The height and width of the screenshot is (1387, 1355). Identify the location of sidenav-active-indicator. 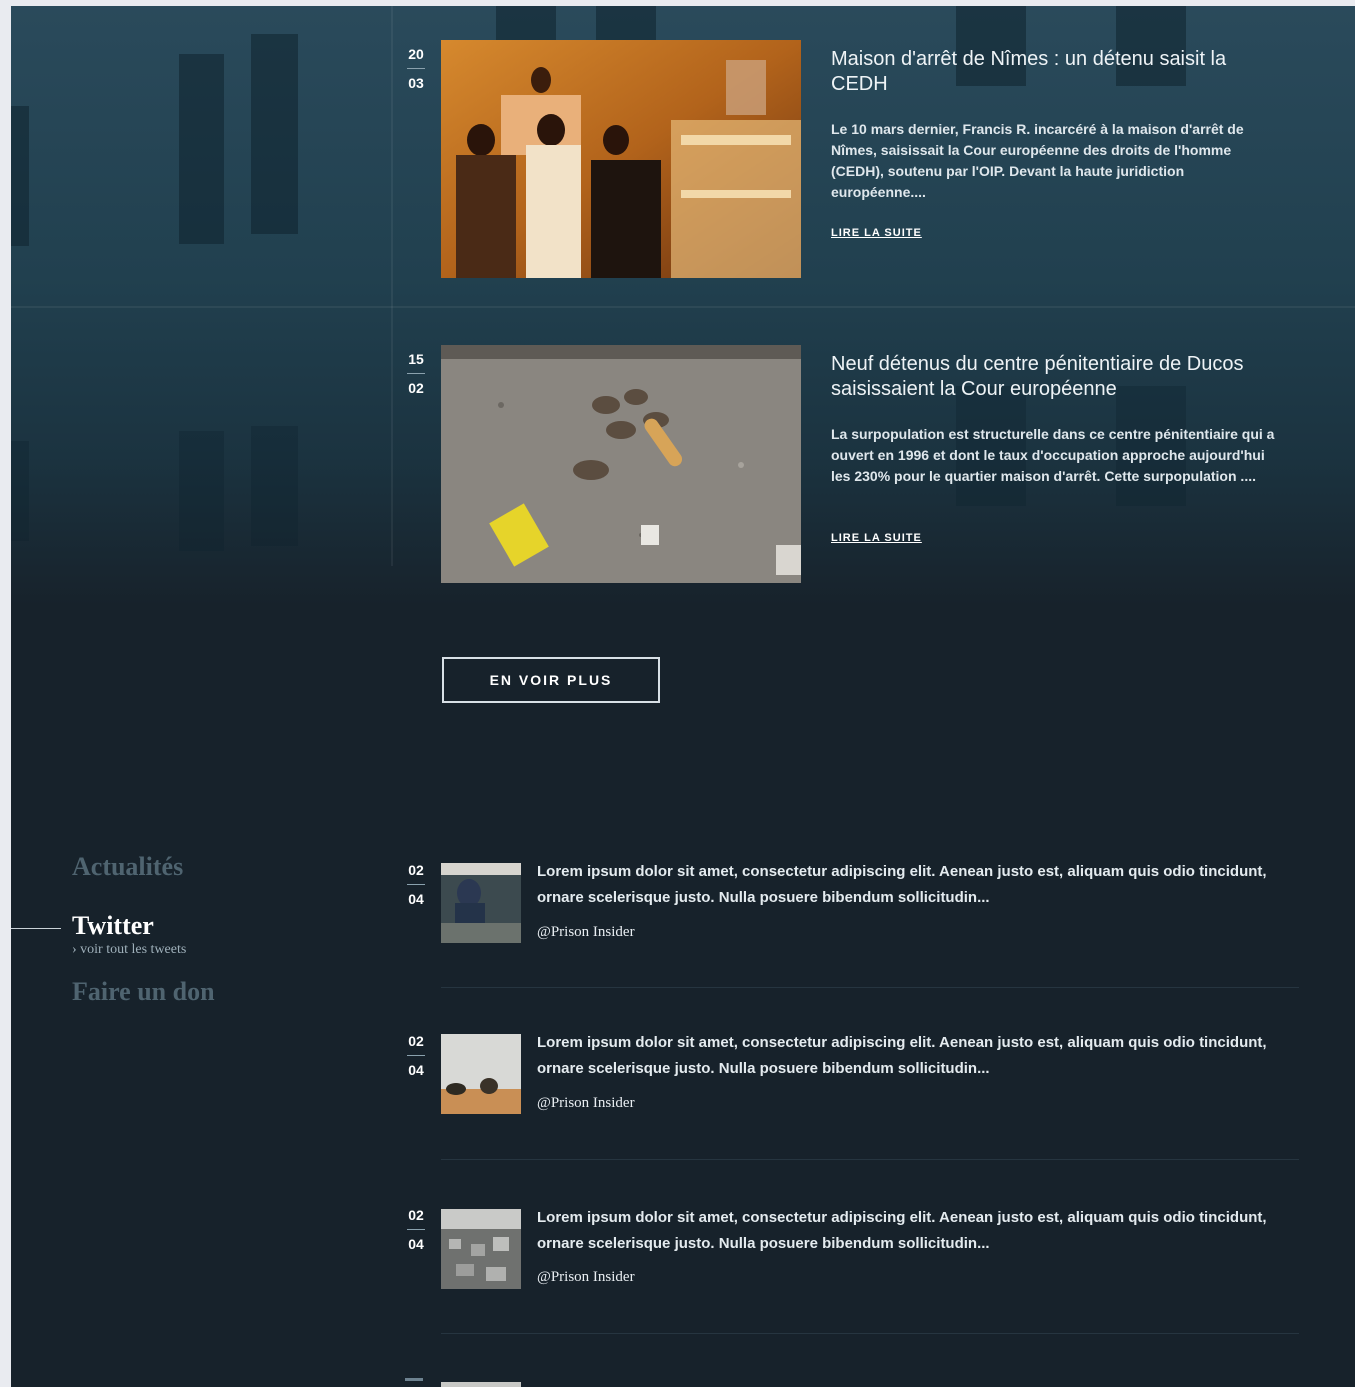
(36, 928).